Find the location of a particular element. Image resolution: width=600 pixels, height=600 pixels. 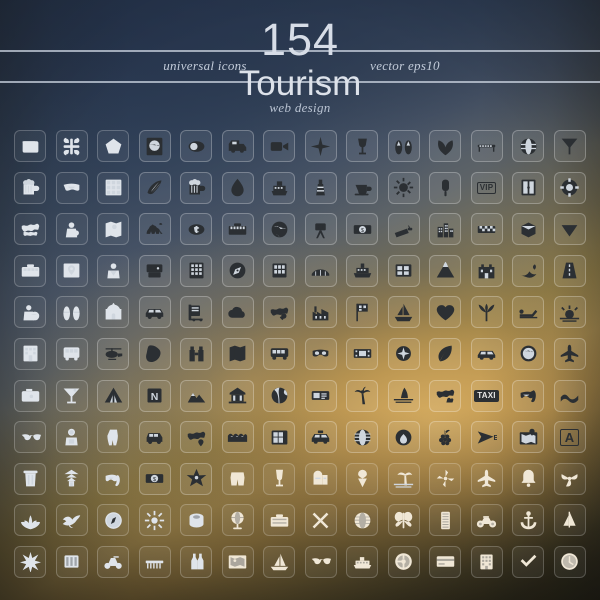

life-ring-icon is located at coordinates (569, 187).